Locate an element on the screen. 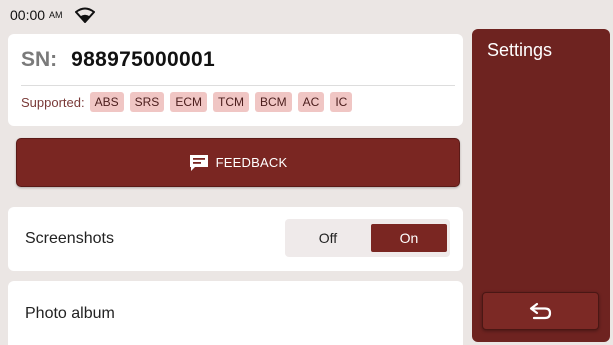  photo-album-row: Photo album is located at coordinates (235, 313).